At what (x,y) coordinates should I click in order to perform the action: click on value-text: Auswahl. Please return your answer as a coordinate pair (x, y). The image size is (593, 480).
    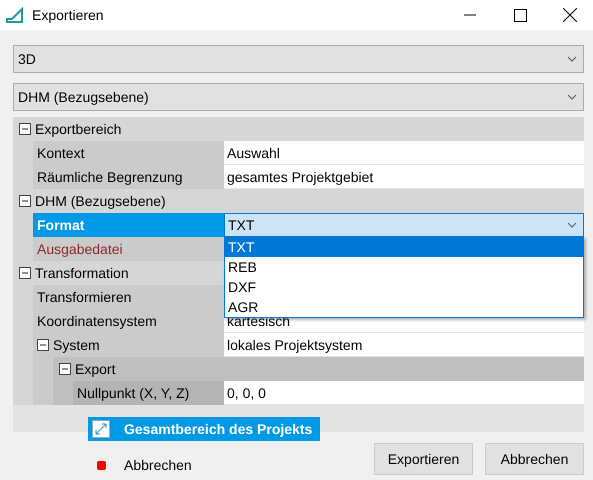
    Looking at the image, I should click on (254, 152).